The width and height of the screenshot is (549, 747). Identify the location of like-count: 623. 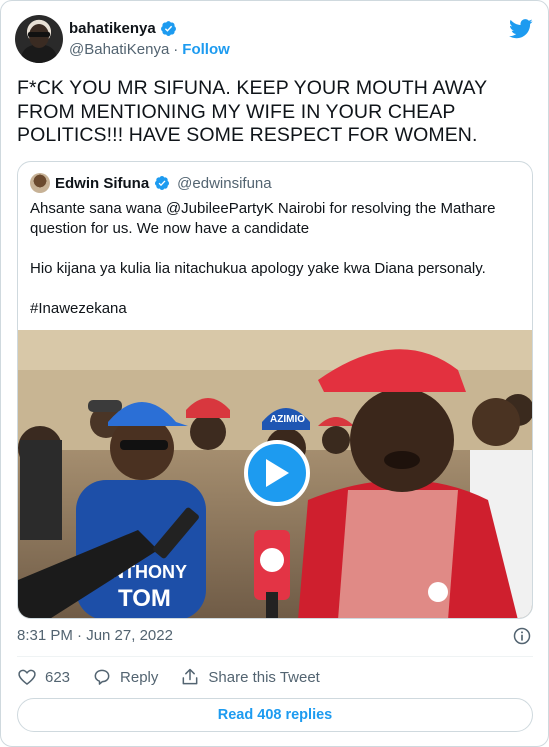
(58, 677).